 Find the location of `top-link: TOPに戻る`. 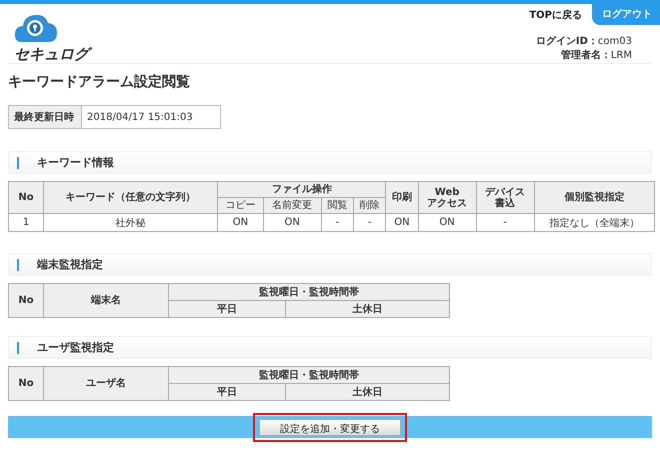

top-link: TOPに戻る is located at coordinates (555, 15).